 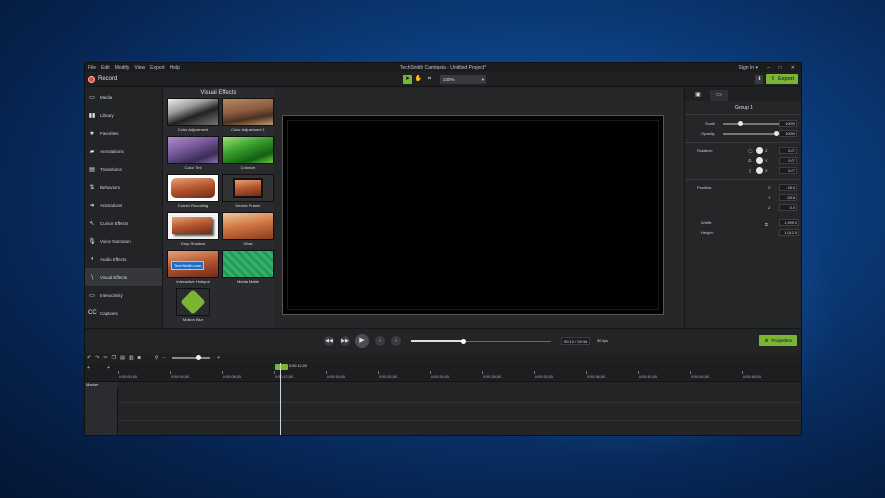 I want to click on scrubber-knob, so click(x=463, y=341).